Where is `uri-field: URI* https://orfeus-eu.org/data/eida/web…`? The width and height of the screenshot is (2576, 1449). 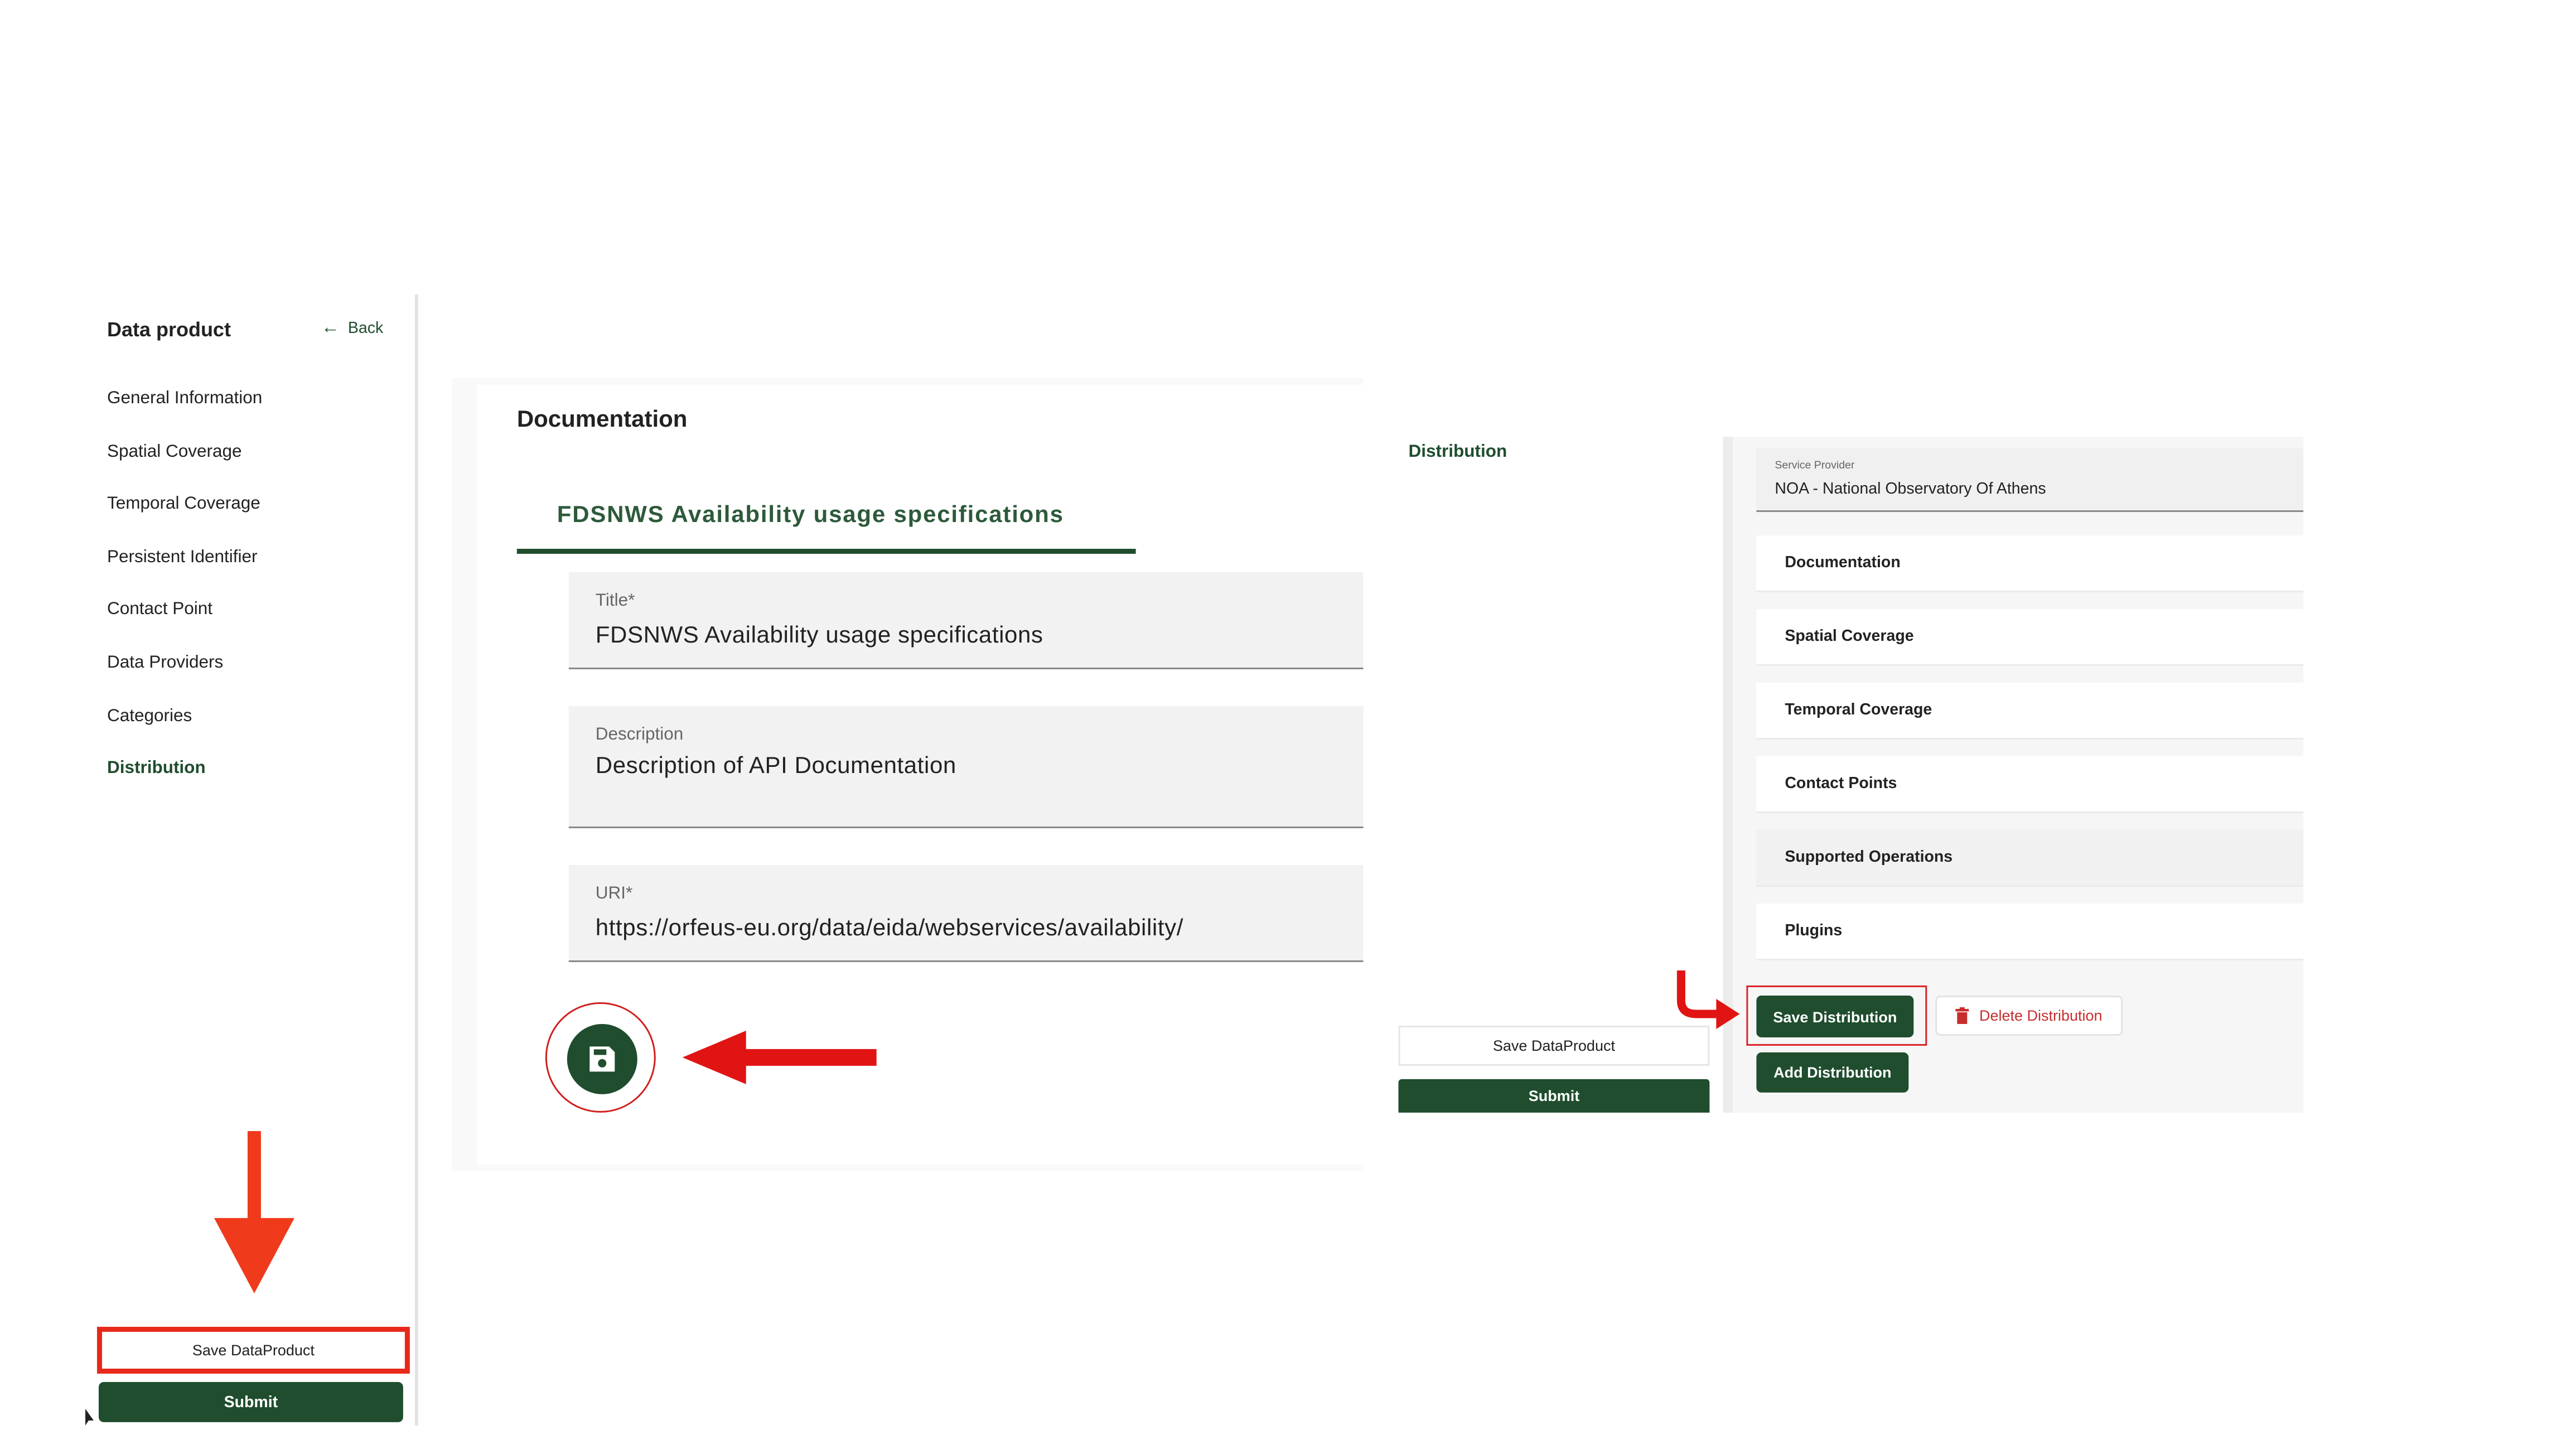 uri-field: URI* https://orfeus-eu.org/data/eida/web… is located at coordinates (966, 913).